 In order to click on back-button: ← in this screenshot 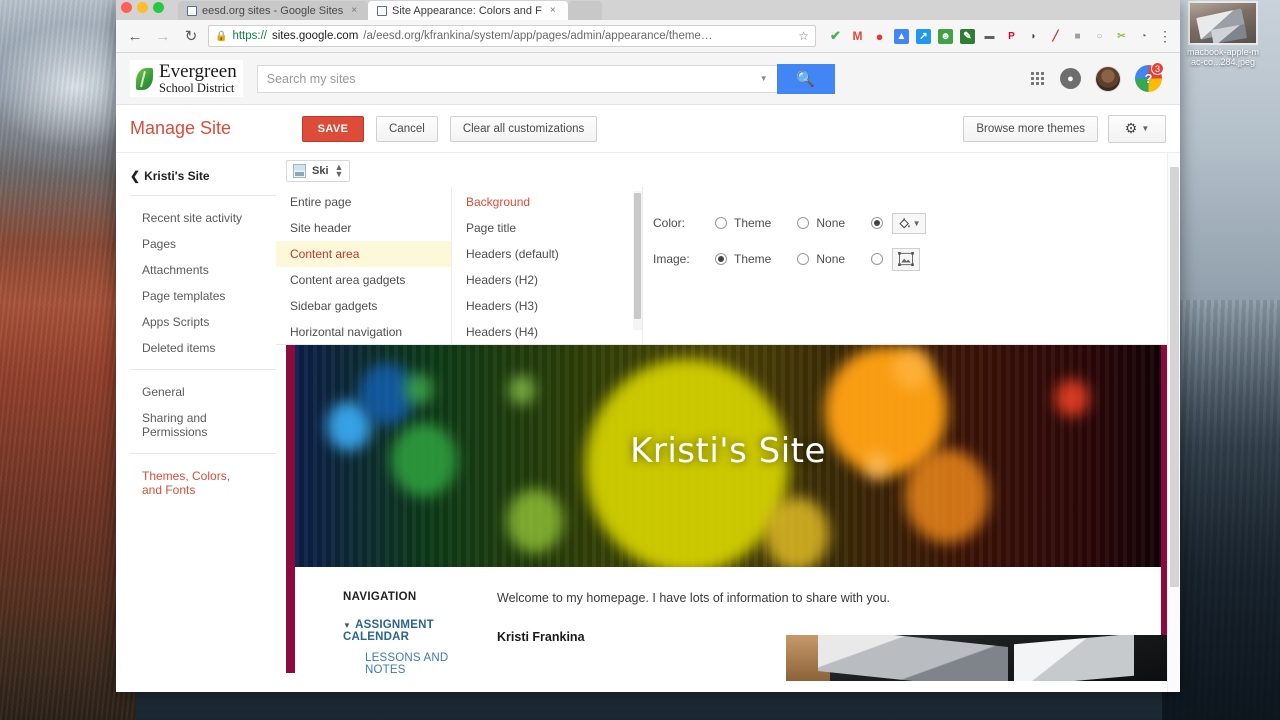, I will do `click(135, 36)`.